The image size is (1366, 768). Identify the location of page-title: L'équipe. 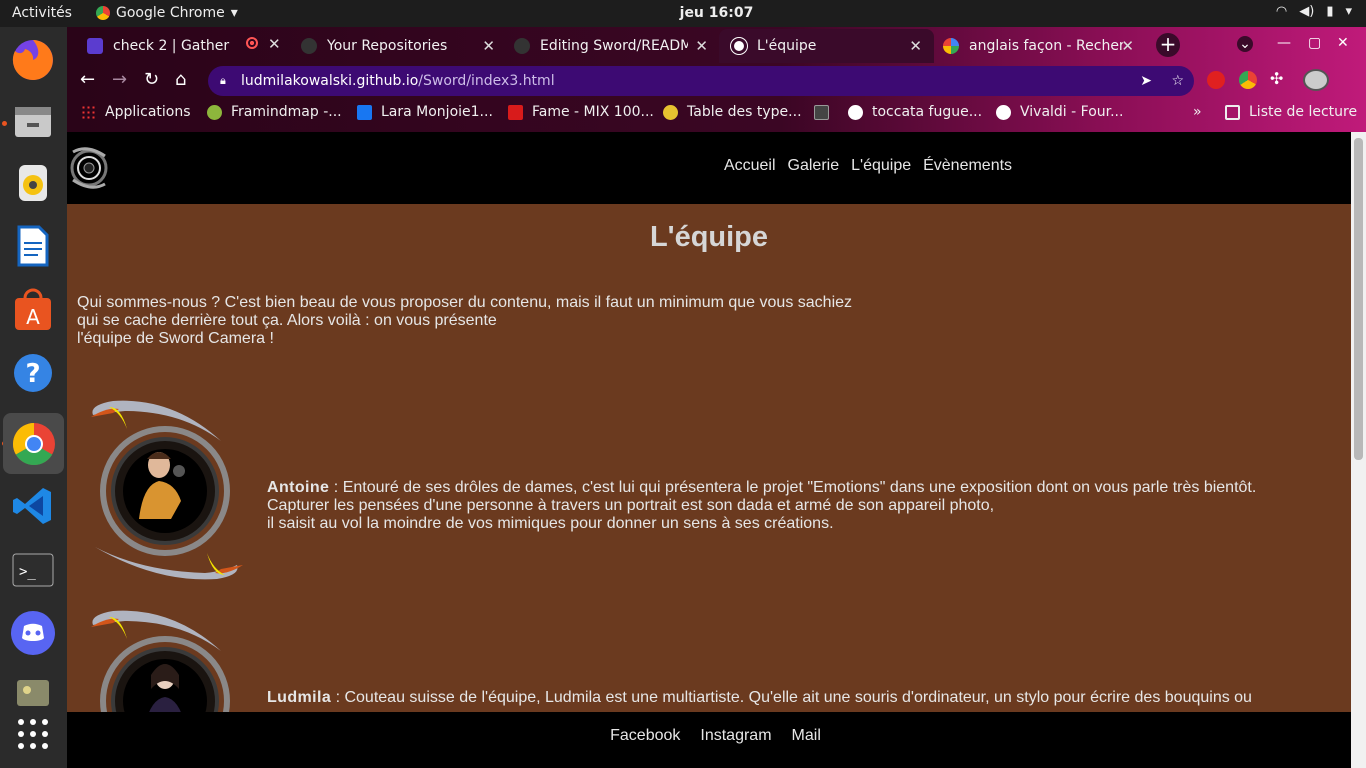
(709, 237).